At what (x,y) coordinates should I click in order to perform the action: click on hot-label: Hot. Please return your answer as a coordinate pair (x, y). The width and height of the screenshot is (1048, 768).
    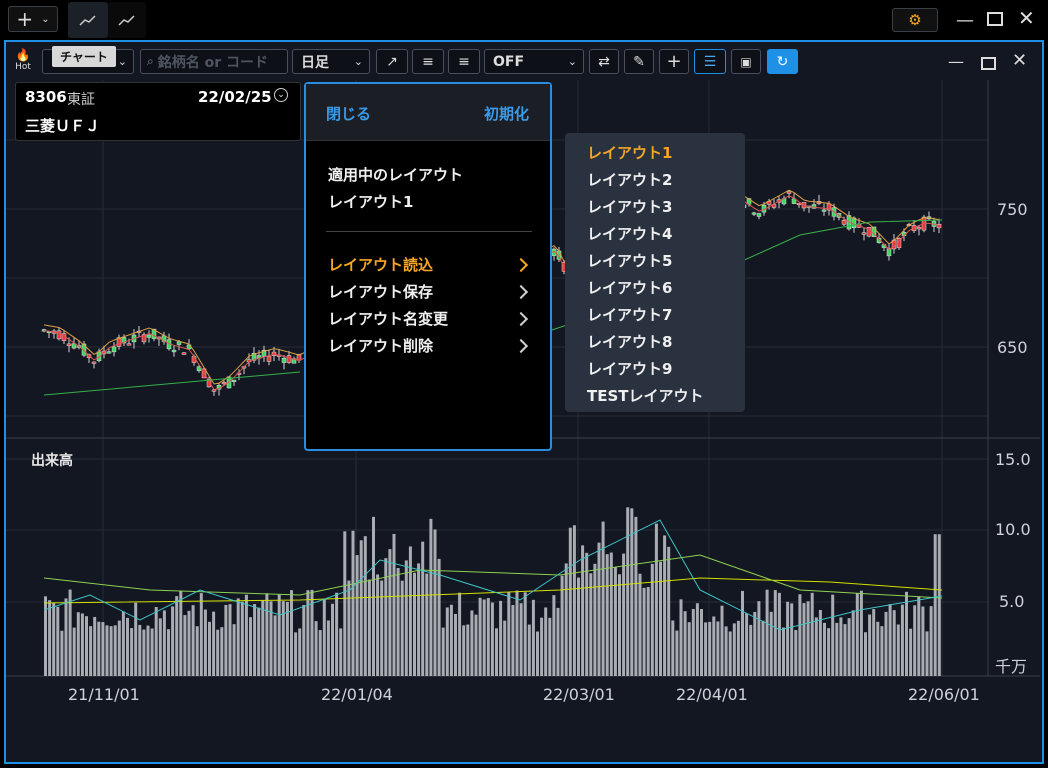
    Looking at the image, I should click on (23, 67).